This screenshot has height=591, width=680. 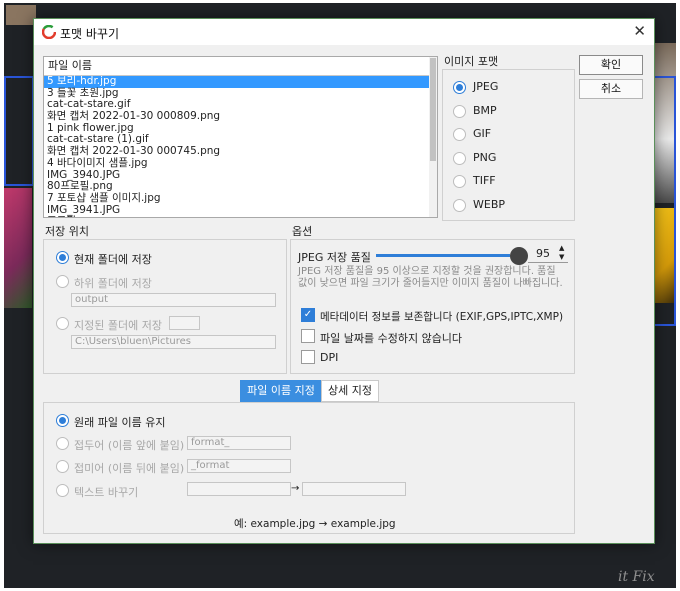 I want to click on scrollbar-thumb, so click(x=433, y=109).